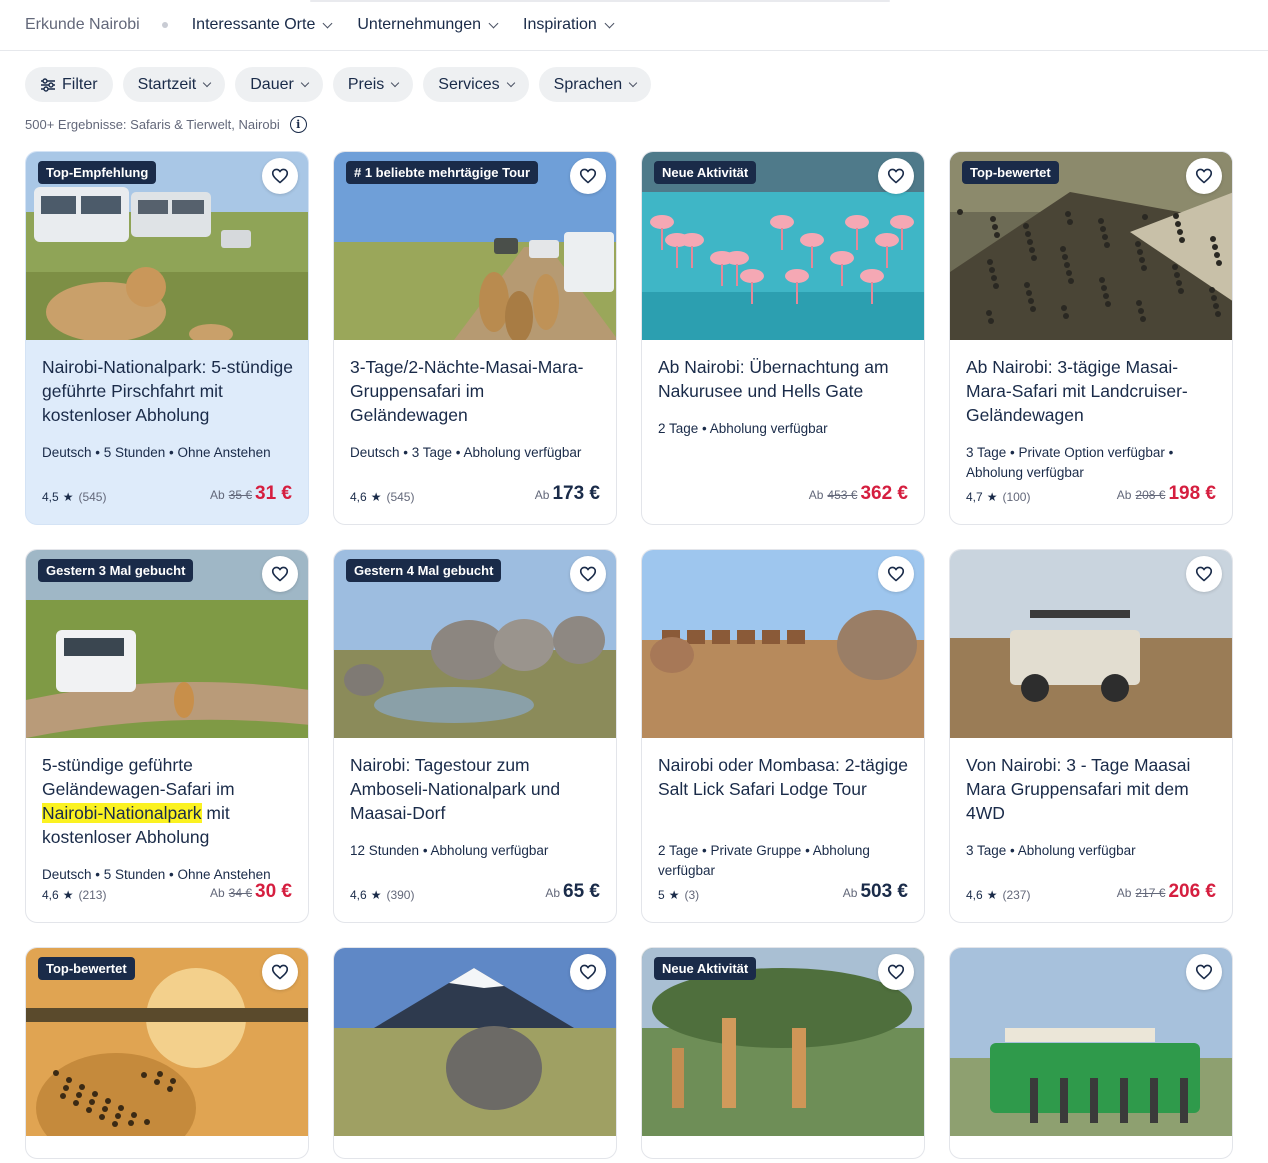  I want to click on filter-startzeit: Startzeit, so click(174, 84).